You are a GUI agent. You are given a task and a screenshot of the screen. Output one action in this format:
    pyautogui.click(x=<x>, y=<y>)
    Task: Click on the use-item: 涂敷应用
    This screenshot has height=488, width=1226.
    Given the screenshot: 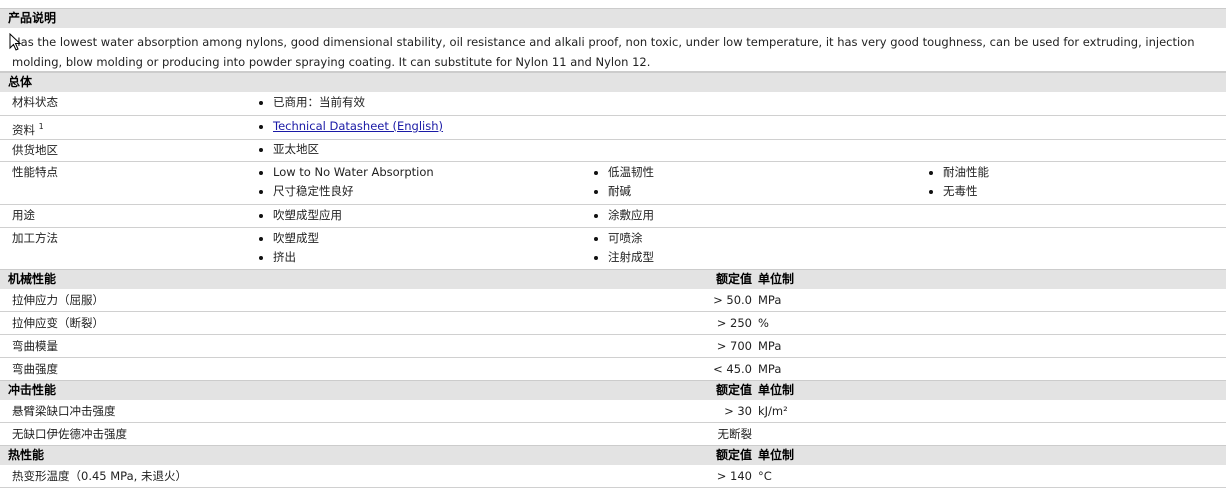 What is the action you would take?
    pyautogui.click(x=623, y=215)
    